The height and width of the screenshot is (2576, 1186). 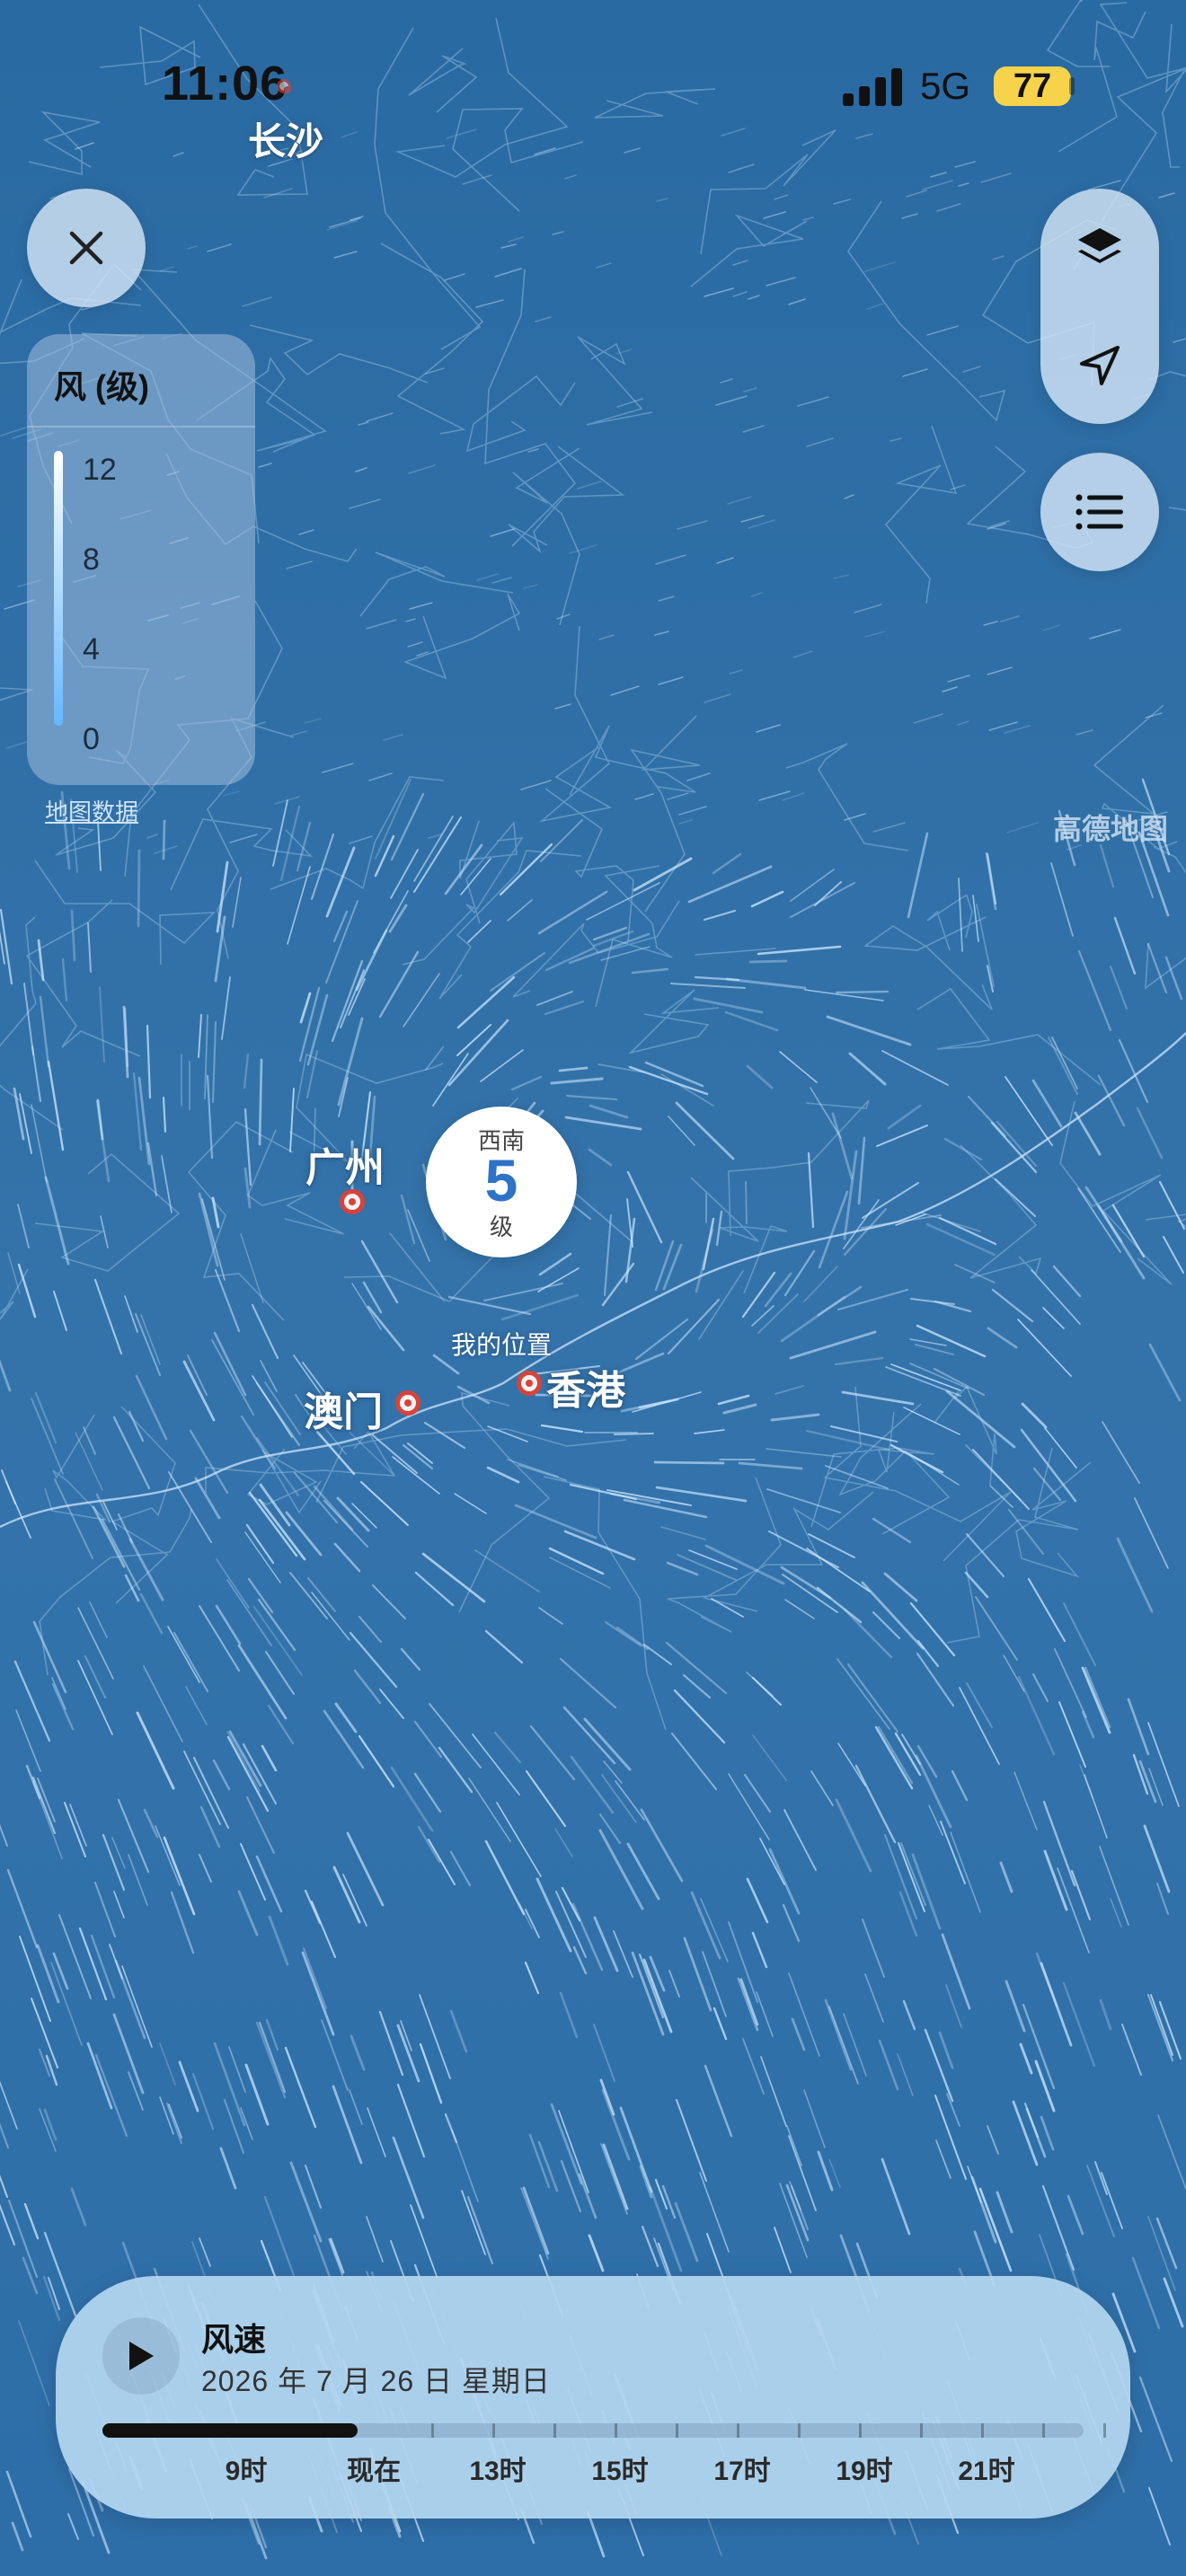 What do you see at coordinates (986, 2471) in the screenshot?
I see `timeline-label: 21时` at bounding box center [986, 2471].